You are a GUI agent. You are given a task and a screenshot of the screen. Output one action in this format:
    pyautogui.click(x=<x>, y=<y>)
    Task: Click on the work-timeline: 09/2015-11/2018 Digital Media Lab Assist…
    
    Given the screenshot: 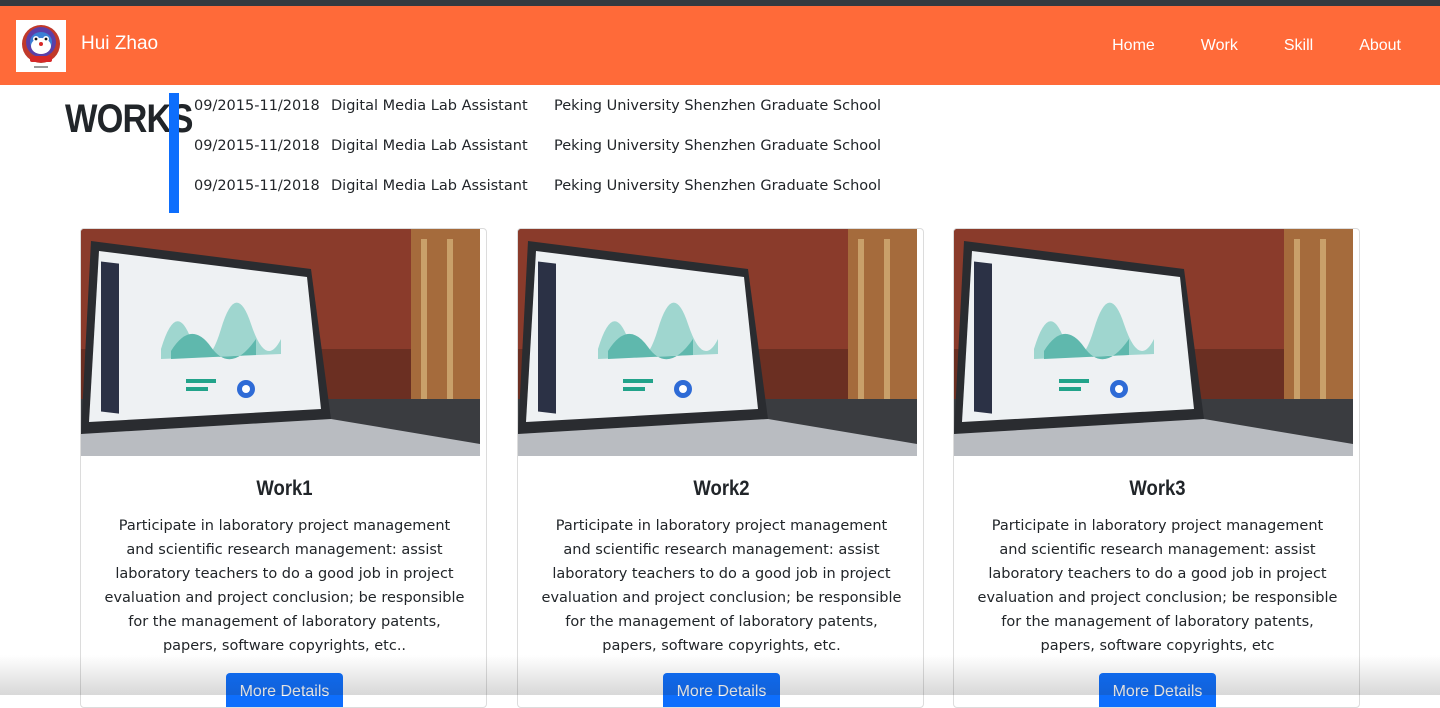 What is the action you would take?
    pyautogui.click(x=537, y=156)
    